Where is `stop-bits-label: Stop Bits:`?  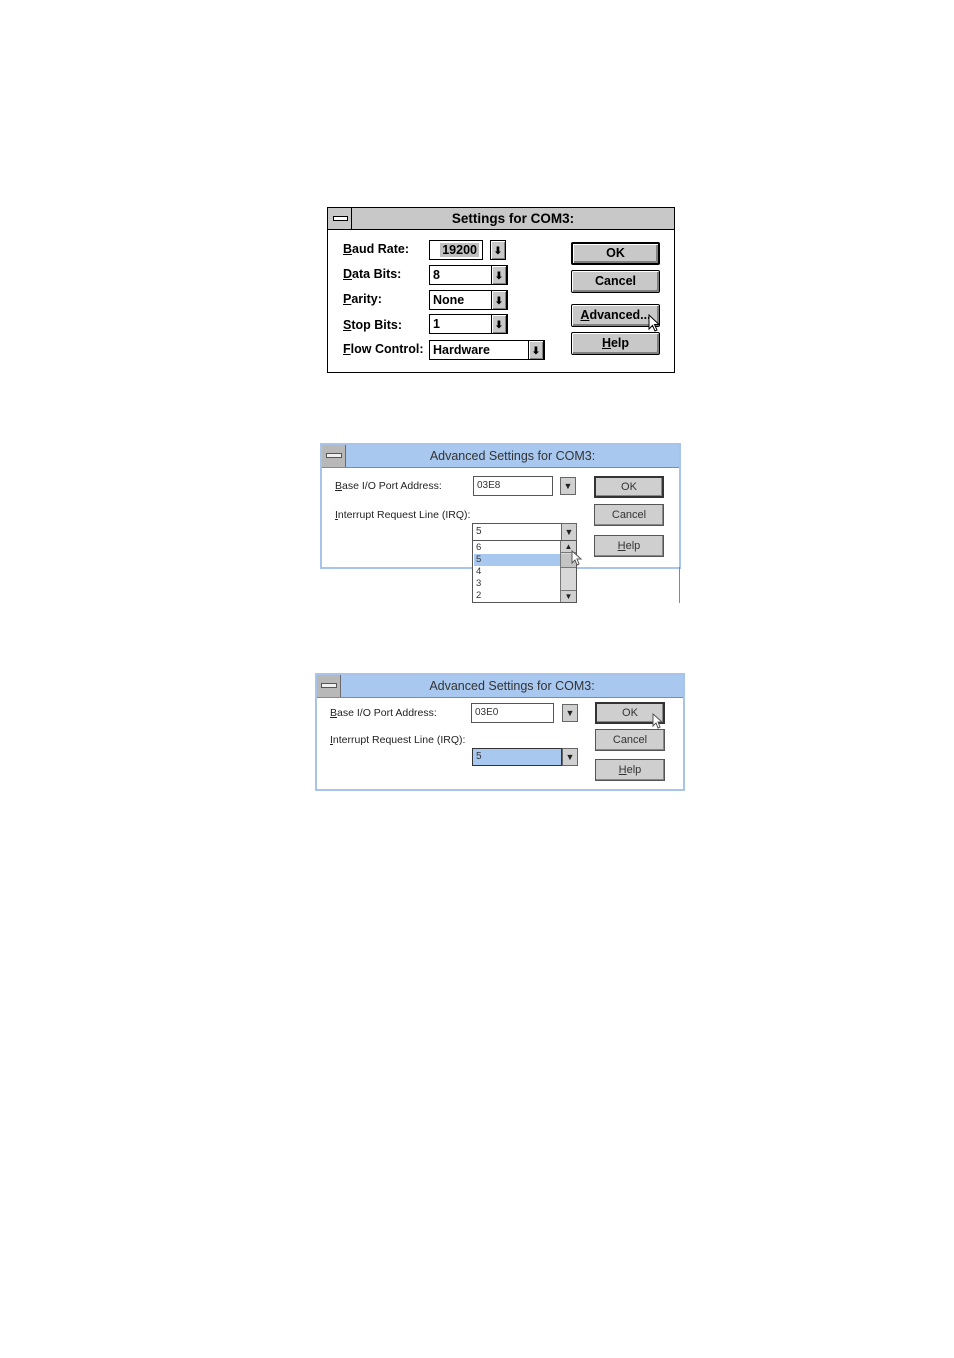
stop-bits-label: Stop Bits: is located at coordinates (373, 325).